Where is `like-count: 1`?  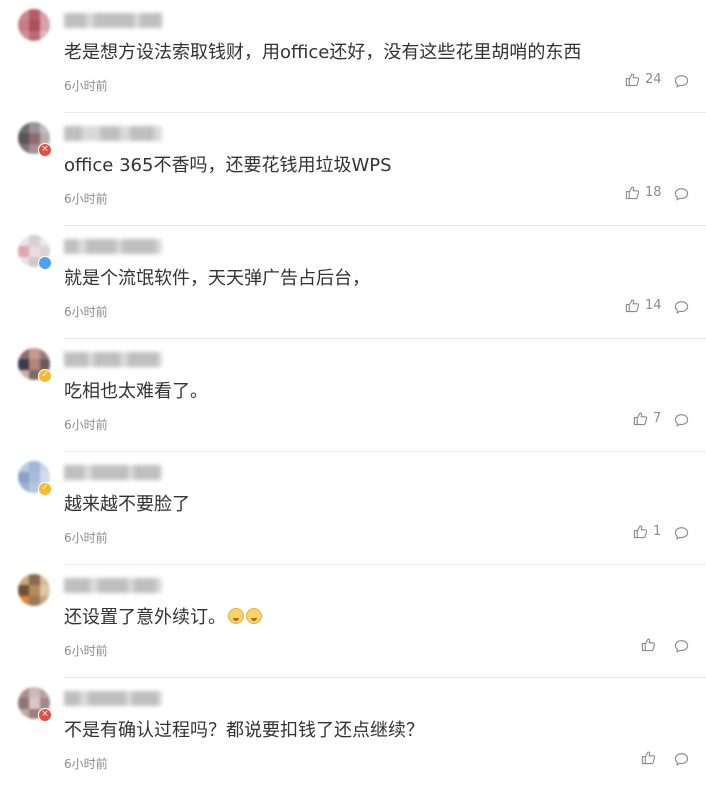 like-count: 1 is located at coordinates (657, 531).